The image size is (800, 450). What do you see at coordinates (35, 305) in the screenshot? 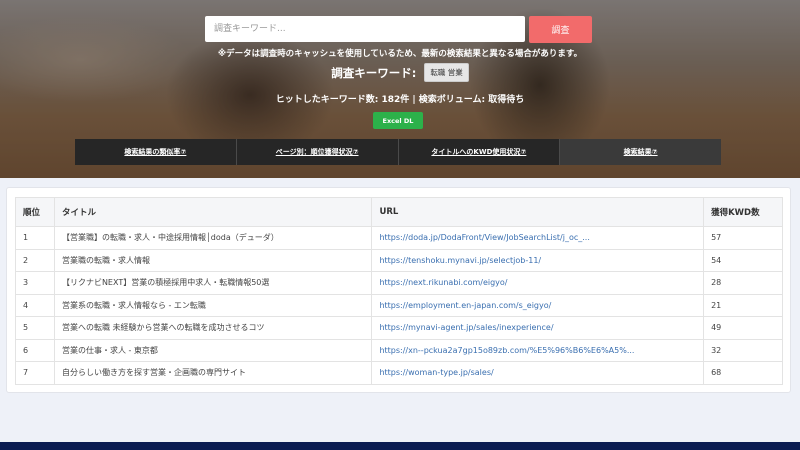
I see `cell-rank: 4` at bounding box center [35, 305].